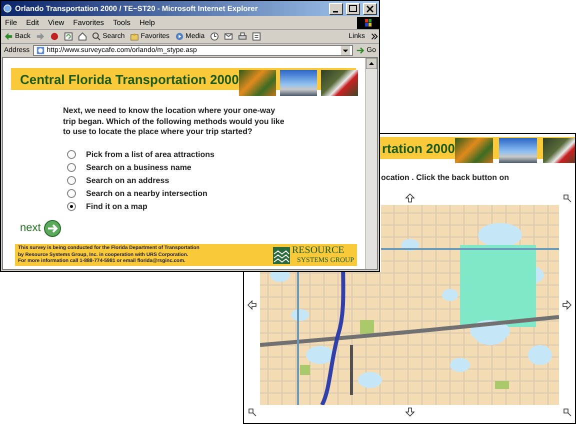 This screenshot has width=576, height=424. Describe the element at coordinates (345, 50) in the screenshot. I see `dropdown-icon` at that location.